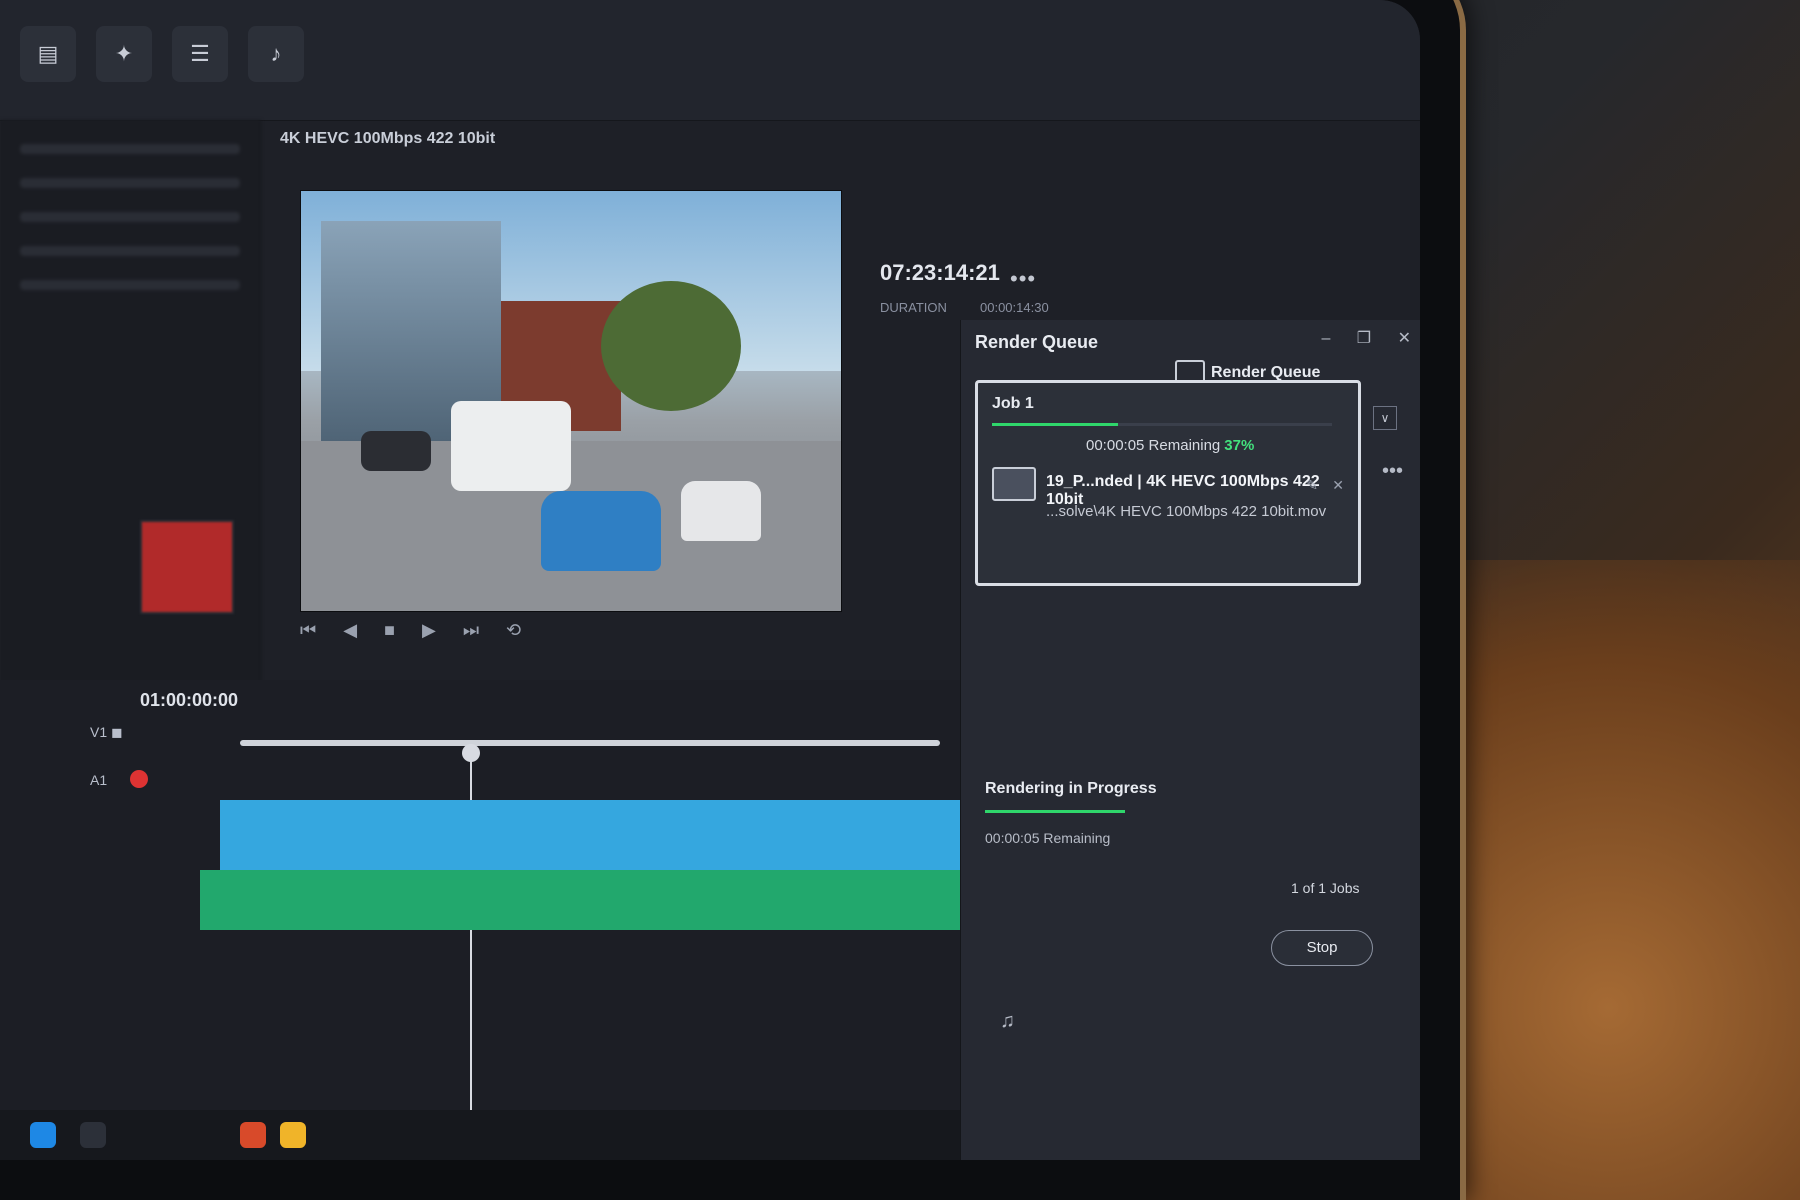  Describe the element at coordinates (1392, 471) in the screenshot. I see `render-queue-options-icon: •••` at that location.